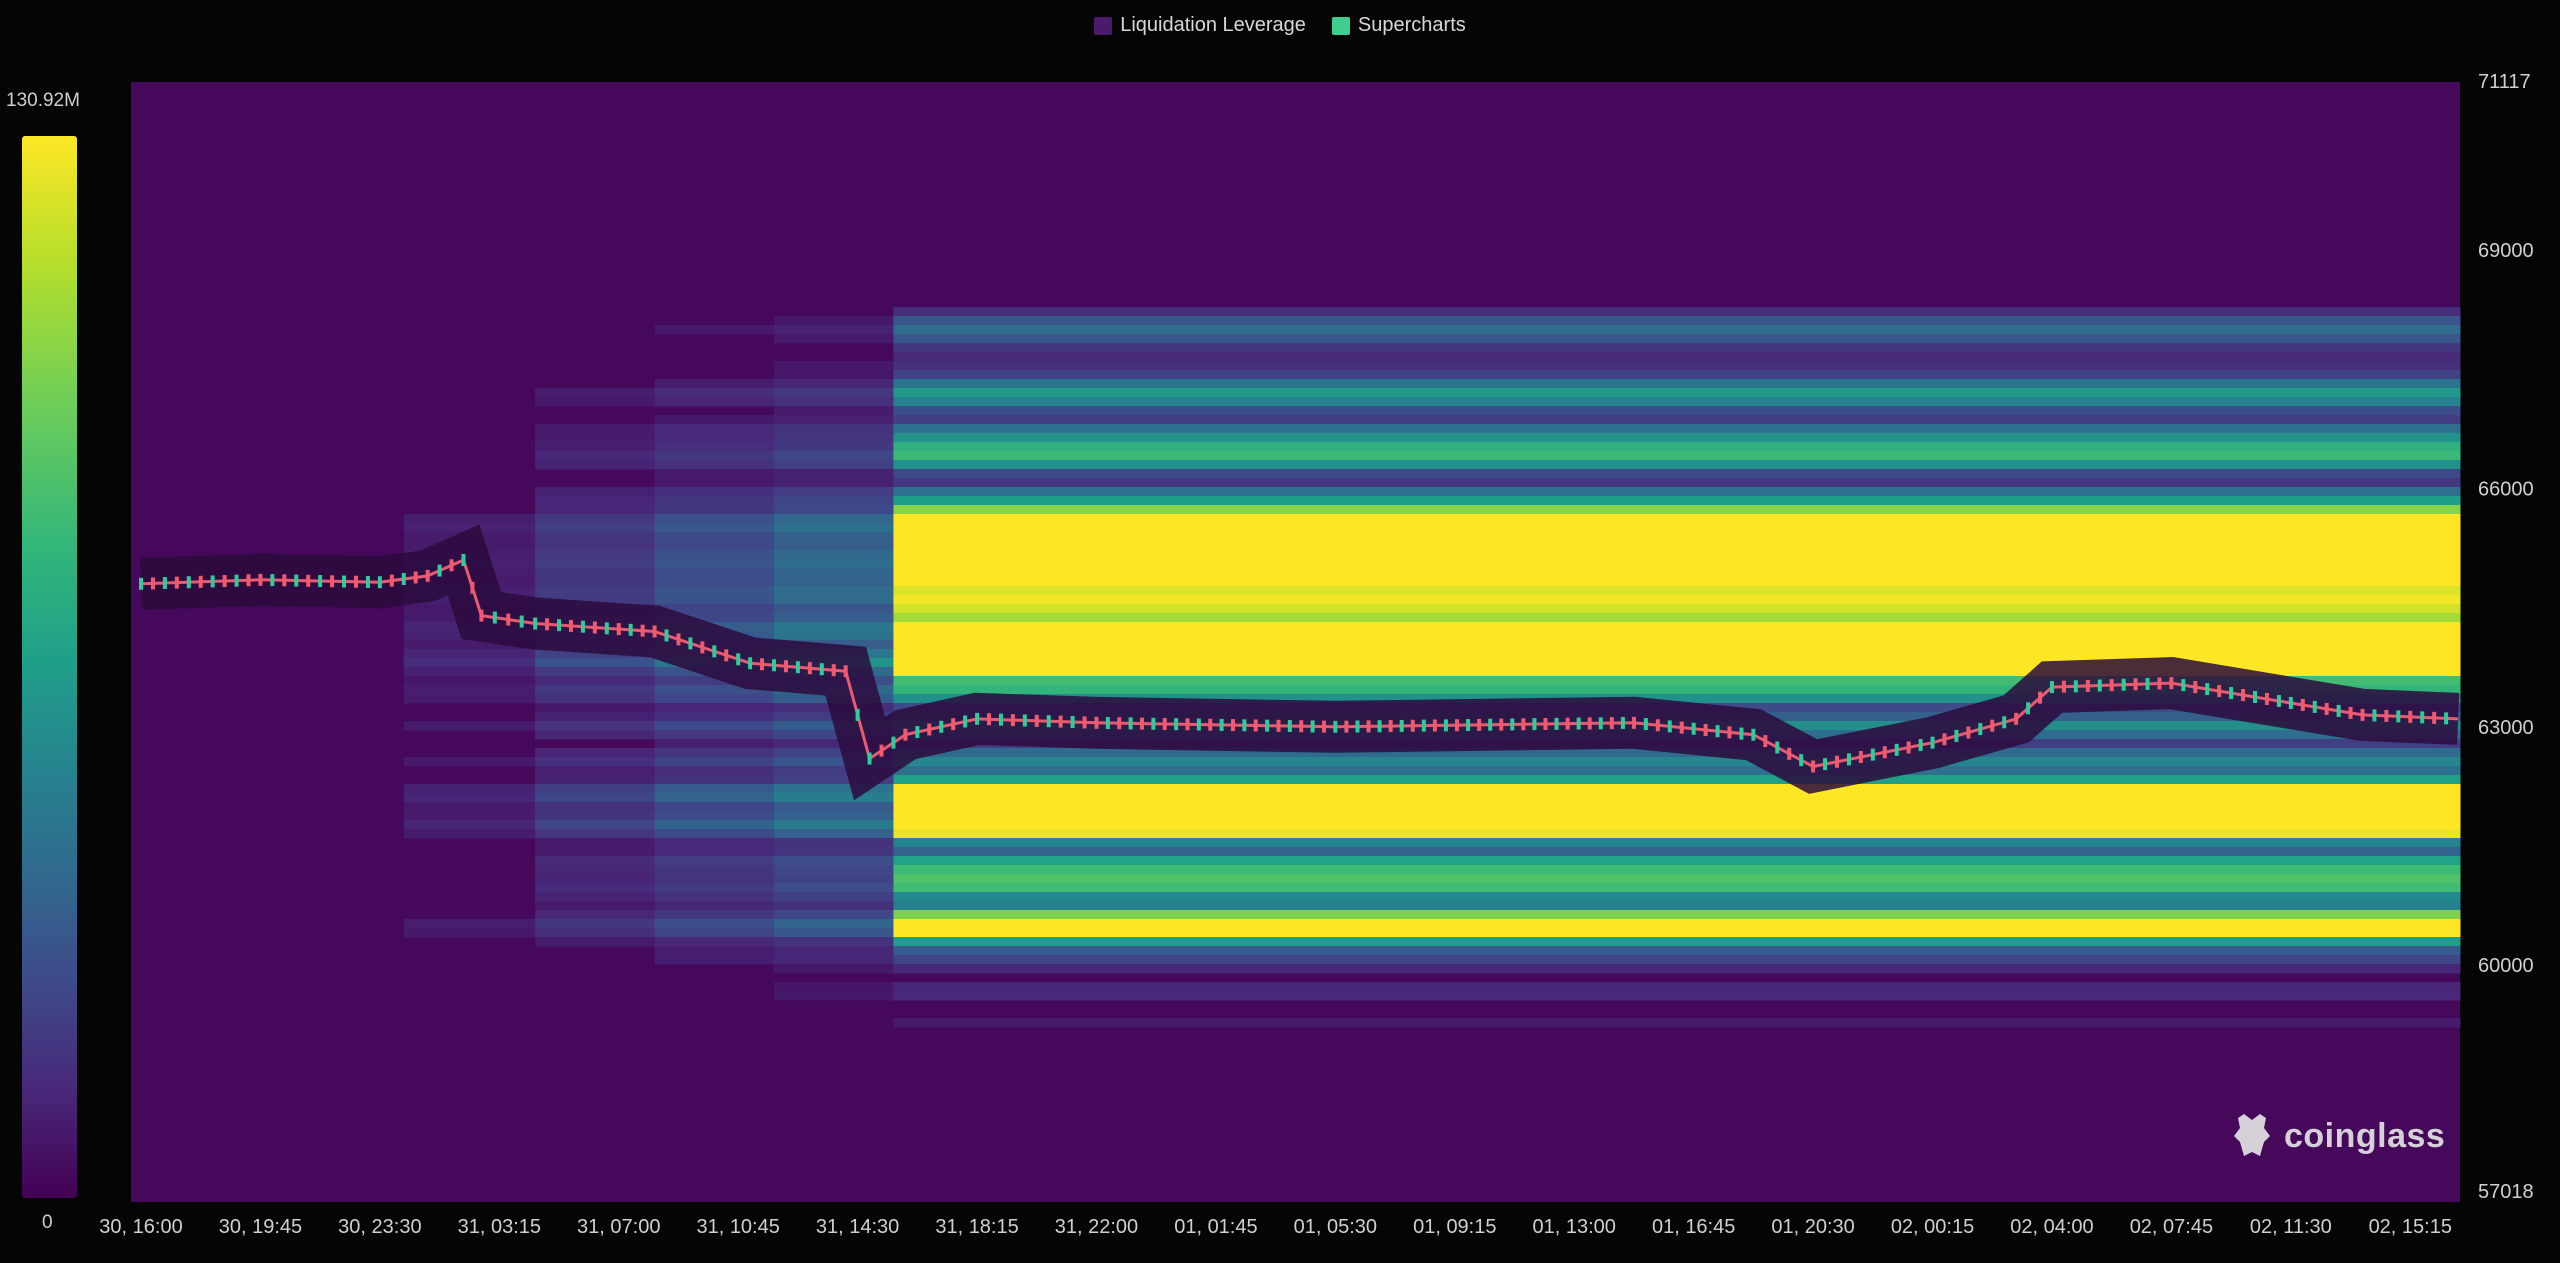 Image resolution: width=2560 pixels, height=1263 pixels. What do you see at coordinates (140, 1227) in the screenshot?
I see `x-tick-label: 30, 16:00` at bounding box center [140, 1227].